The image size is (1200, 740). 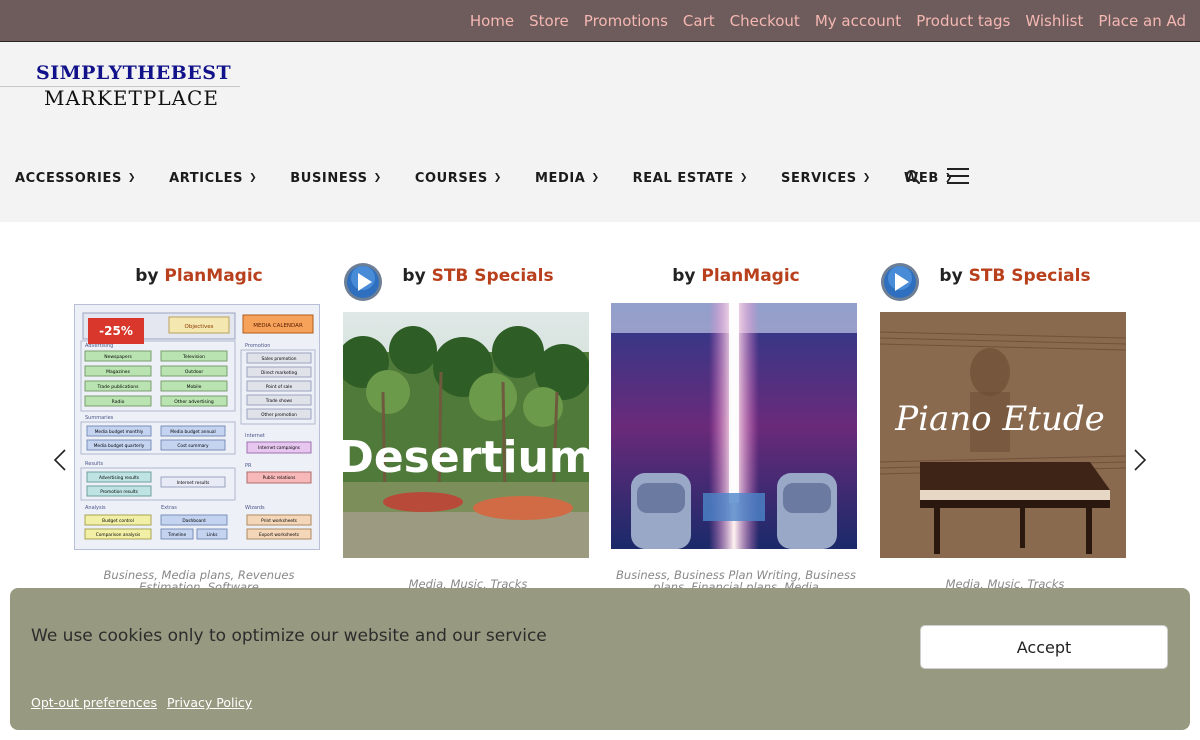 I want to click on image-label: Television, so click(x=193, y=357).